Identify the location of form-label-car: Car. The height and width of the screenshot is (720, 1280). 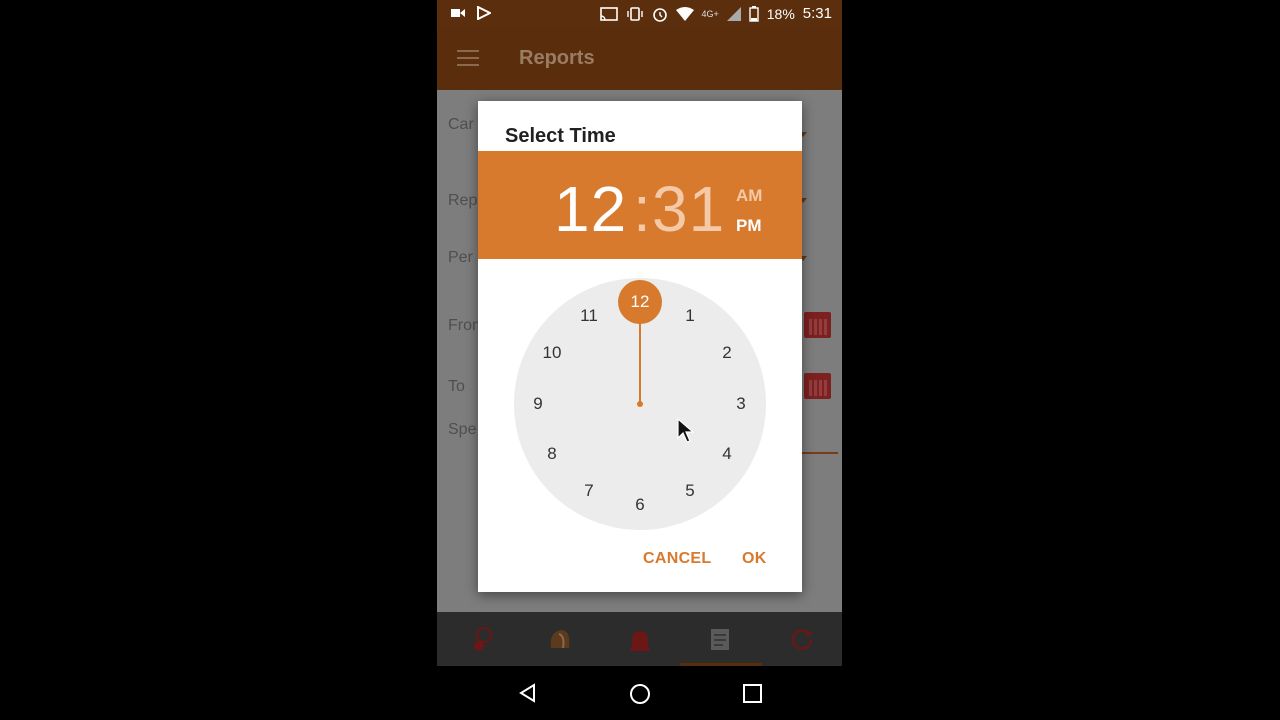
(461, 124).